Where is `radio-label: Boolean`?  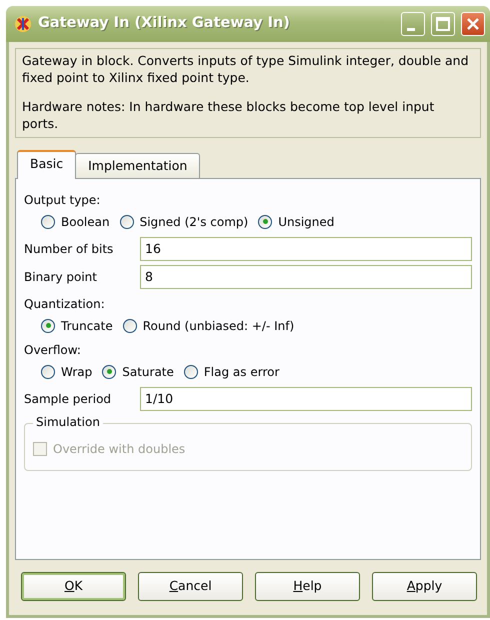 radio-label: Boolean is located at coordinates (85, 222).